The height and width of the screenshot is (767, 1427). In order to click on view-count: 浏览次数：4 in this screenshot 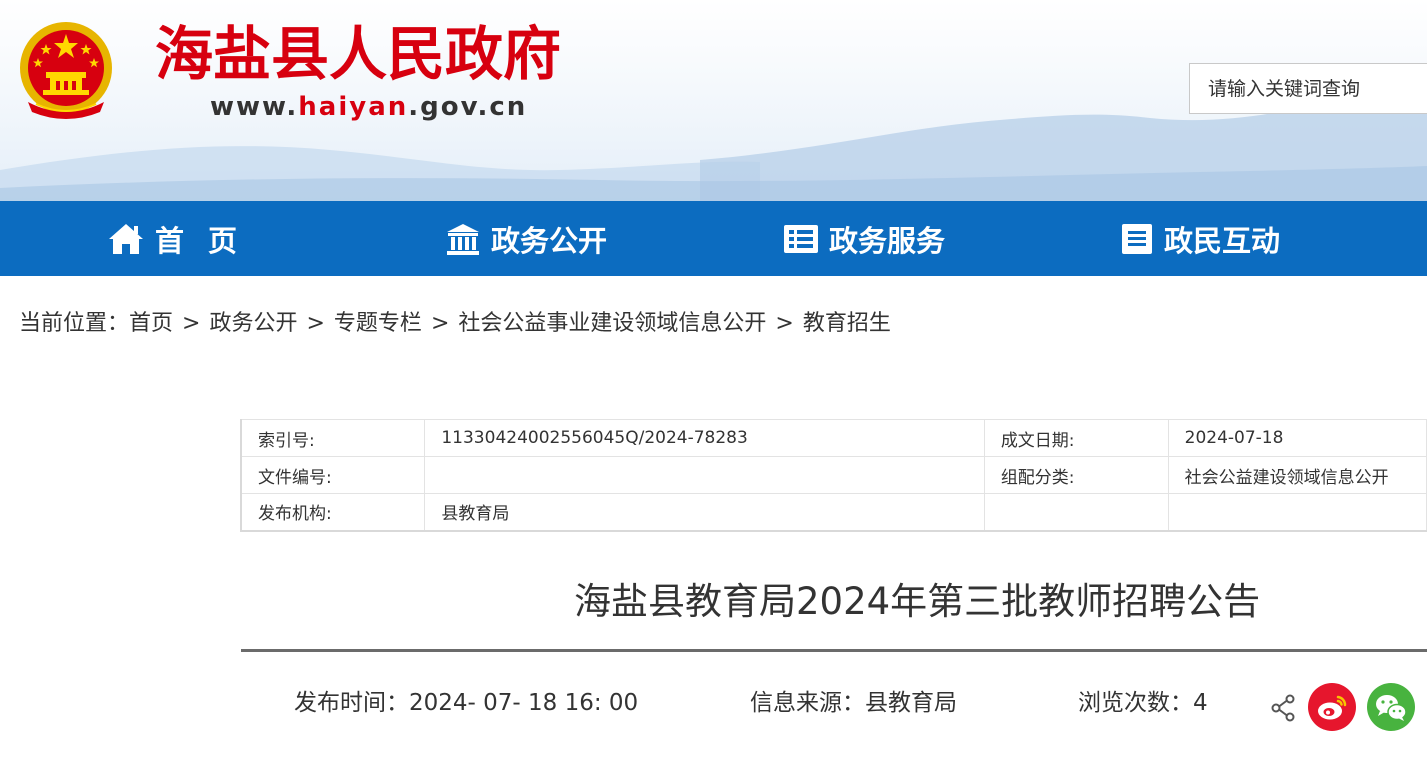, I will do `click(1143, 703)`.